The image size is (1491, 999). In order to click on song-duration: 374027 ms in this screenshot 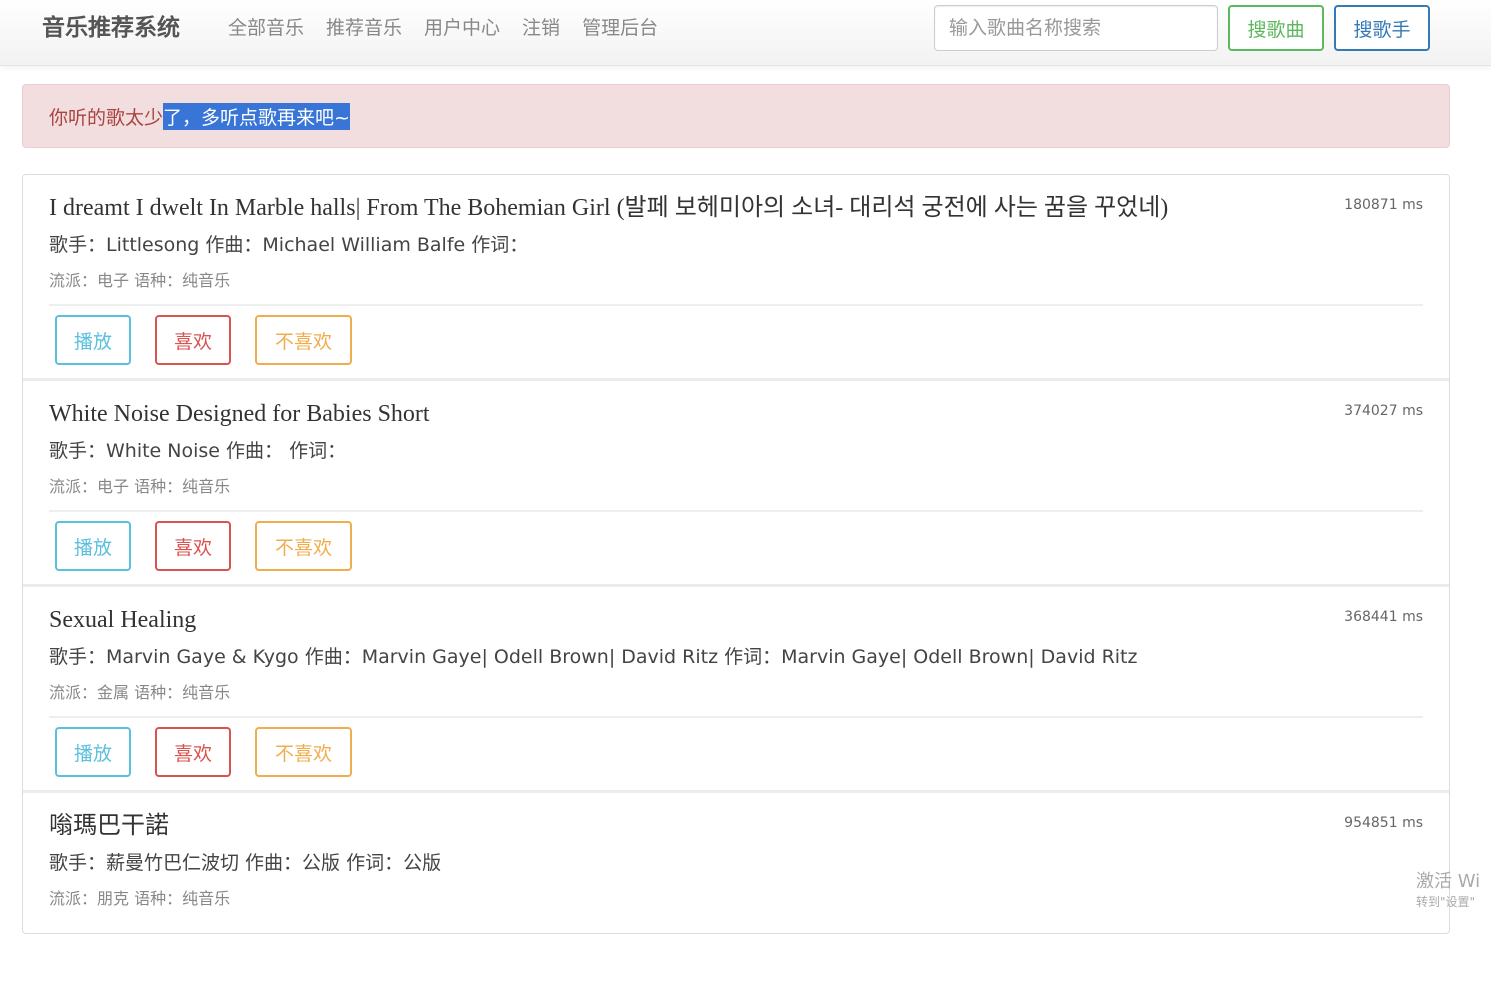, I will do `click(1383, 411)`.